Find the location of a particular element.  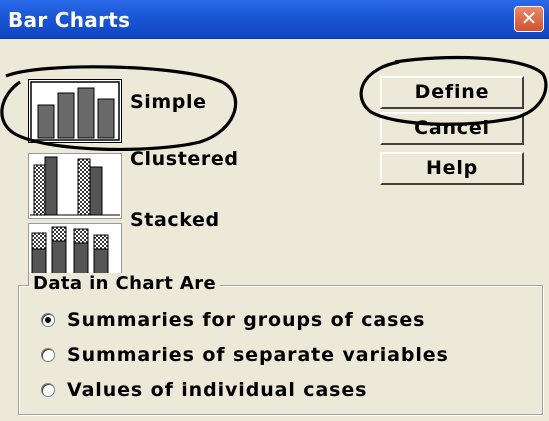

chart-type-clustered-label: Clustered is located at coordinates (184, 159).